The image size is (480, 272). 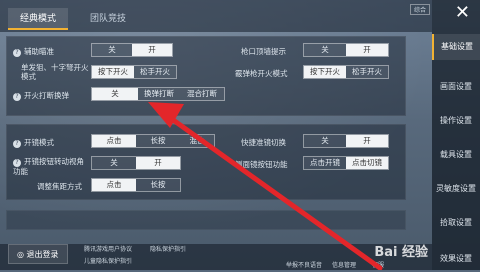 I want to click on label-fire-interrupt: ? 开火打断换弹, so click(x=41, y=96).